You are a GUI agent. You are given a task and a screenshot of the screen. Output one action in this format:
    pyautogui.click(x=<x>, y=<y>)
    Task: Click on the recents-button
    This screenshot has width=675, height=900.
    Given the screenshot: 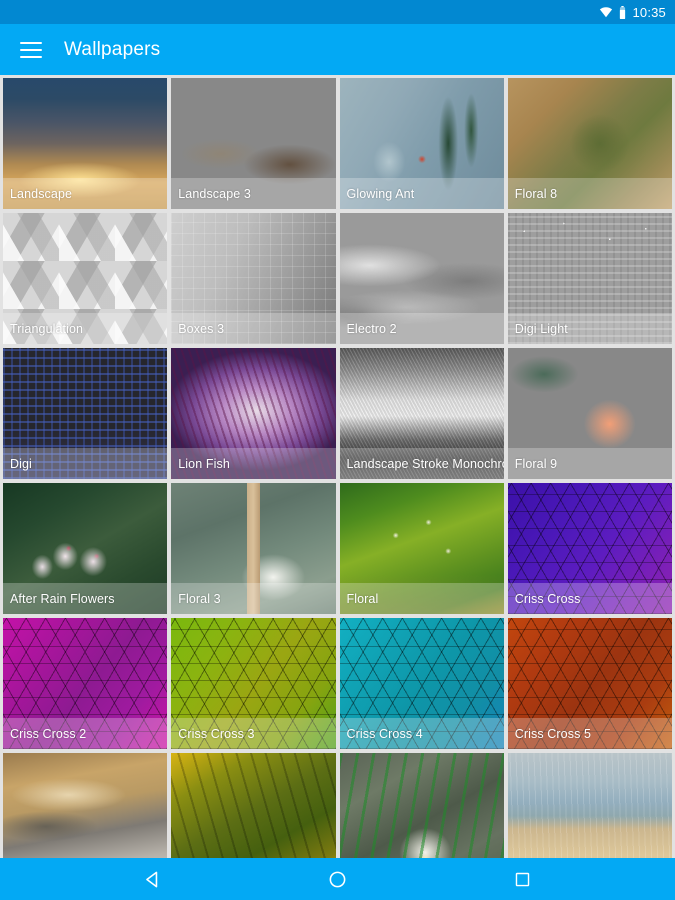 What is the action you would take?
    pyautogui.click(x=523, y=879)
    